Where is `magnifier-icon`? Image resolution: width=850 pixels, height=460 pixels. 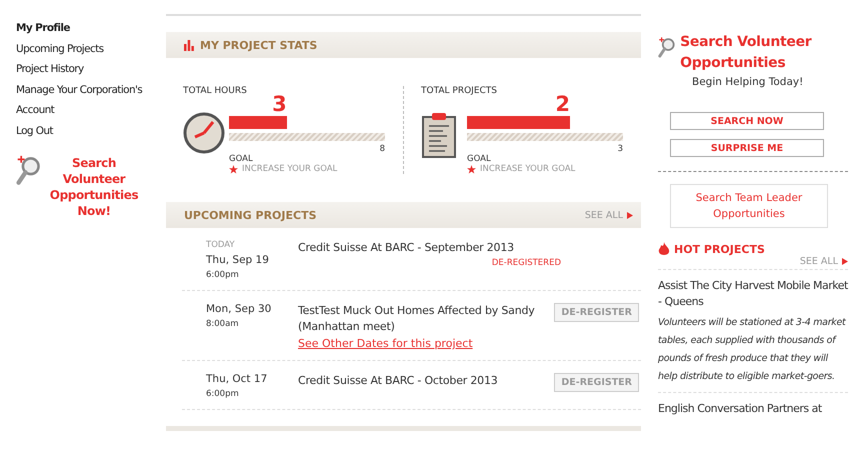
magnifier-icon is located at coordinates (29, 170).